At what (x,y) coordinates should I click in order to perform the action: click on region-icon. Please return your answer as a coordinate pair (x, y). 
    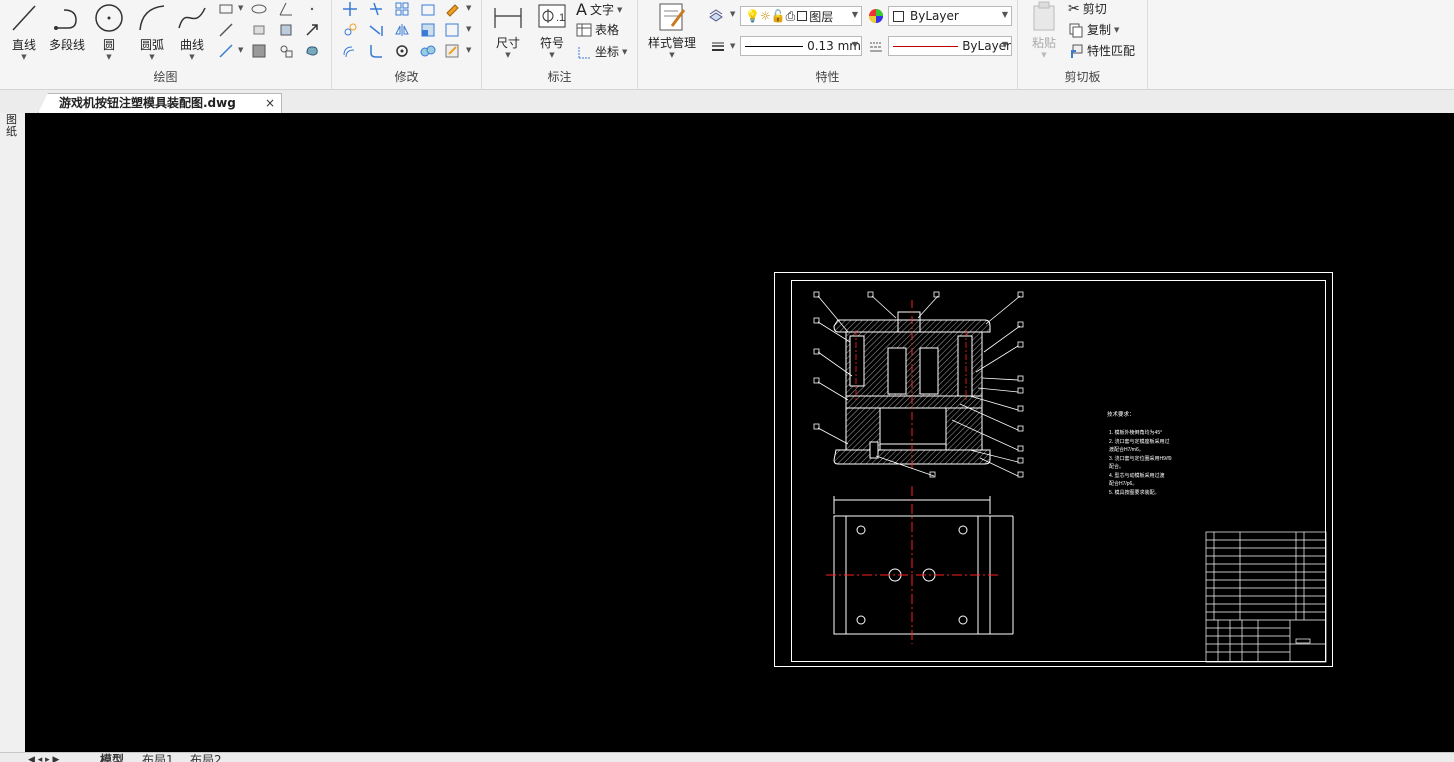
    Looking at the image, I should click on (259, 30).